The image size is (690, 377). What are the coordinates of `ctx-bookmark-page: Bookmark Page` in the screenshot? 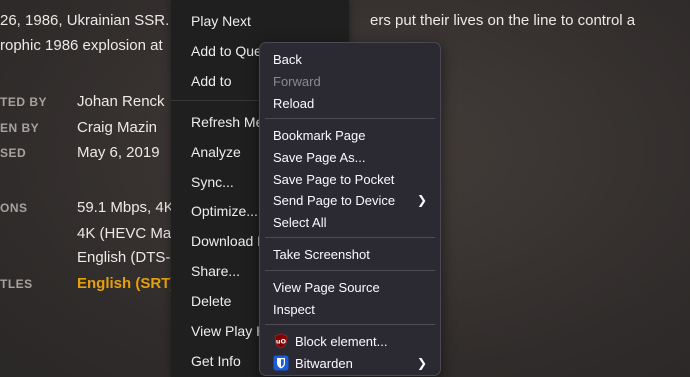 It's located at (319, 135).